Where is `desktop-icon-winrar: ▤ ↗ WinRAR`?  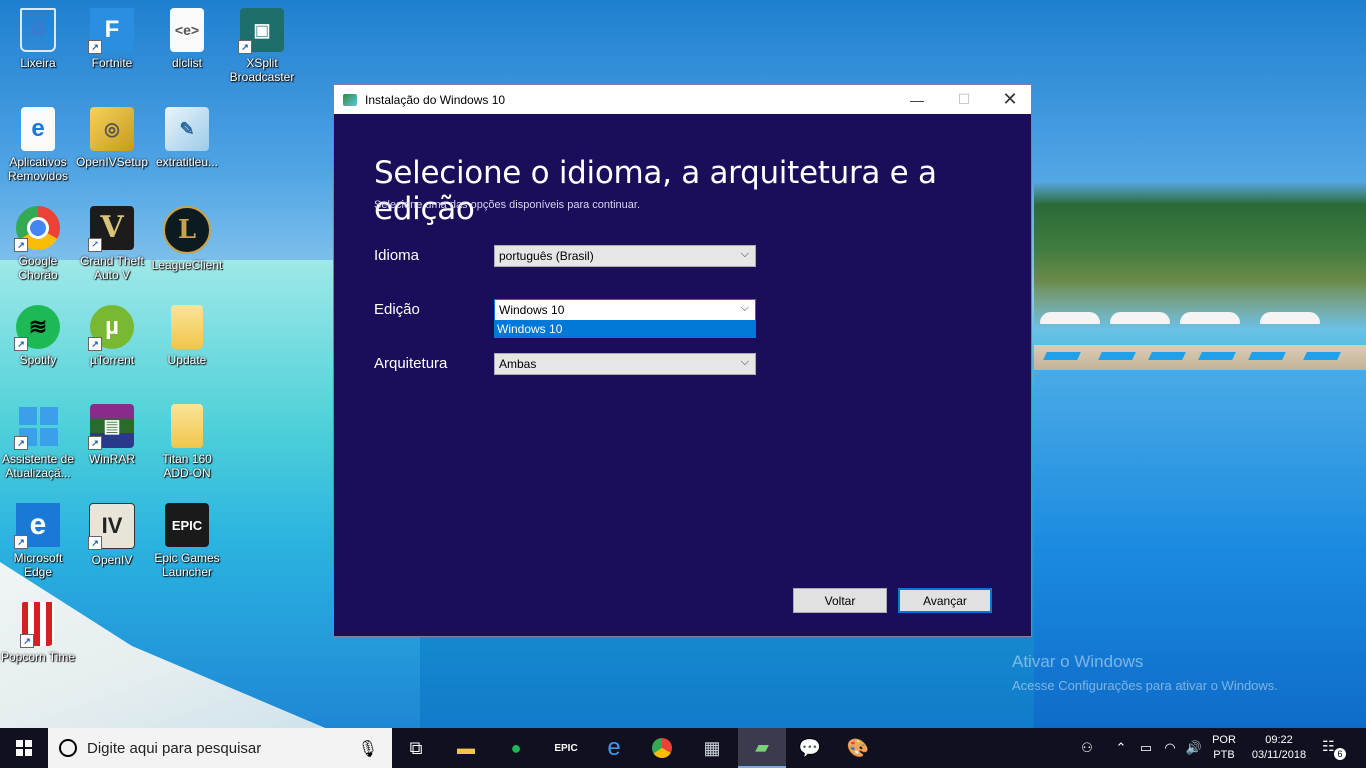 desktop-icon-winrar: ▤ ↗ WinRAR is located at coordinates (112, 435).